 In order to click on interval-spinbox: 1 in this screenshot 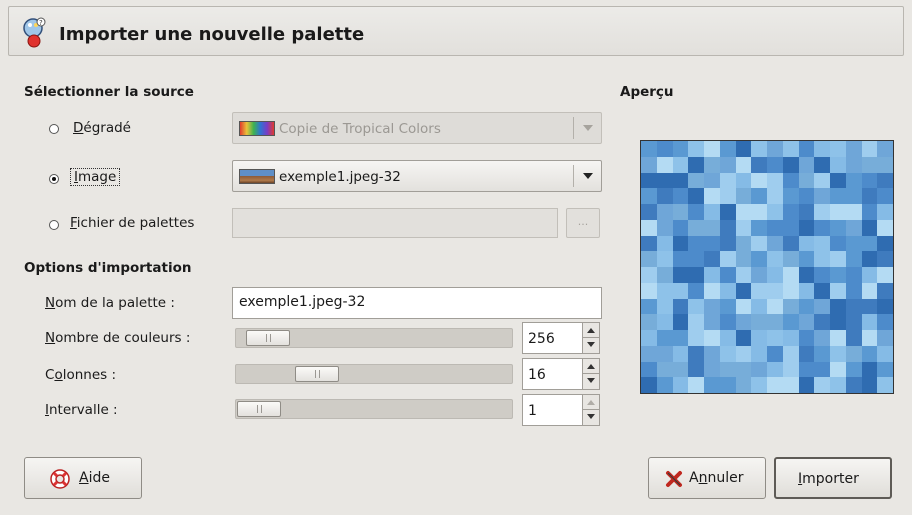, I will do `click(561, 410)`.